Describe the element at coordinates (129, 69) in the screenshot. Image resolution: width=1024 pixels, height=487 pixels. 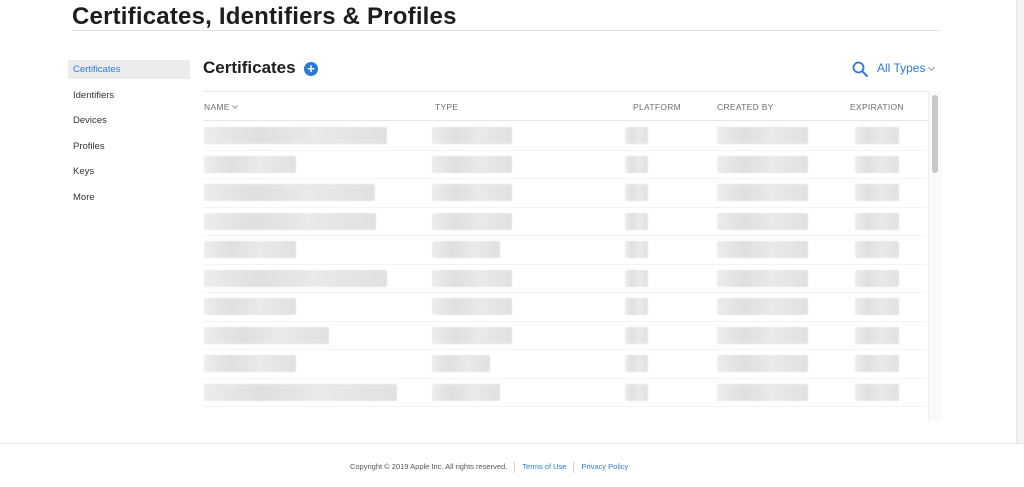
I see `sidebar-item-certificates: Certificates` at that location.